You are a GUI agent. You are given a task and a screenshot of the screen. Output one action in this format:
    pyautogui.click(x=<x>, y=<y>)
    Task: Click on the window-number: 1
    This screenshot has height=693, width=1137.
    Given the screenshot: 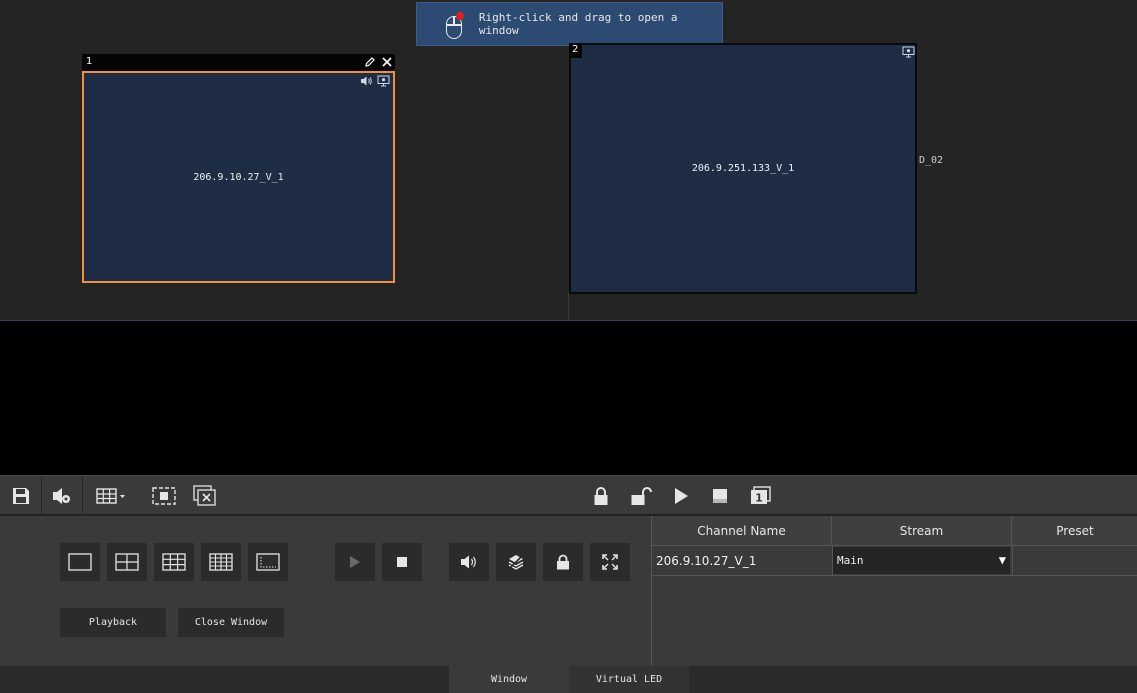 What is the action you would take?
    pyautogui.click(x=89, y=61)
    